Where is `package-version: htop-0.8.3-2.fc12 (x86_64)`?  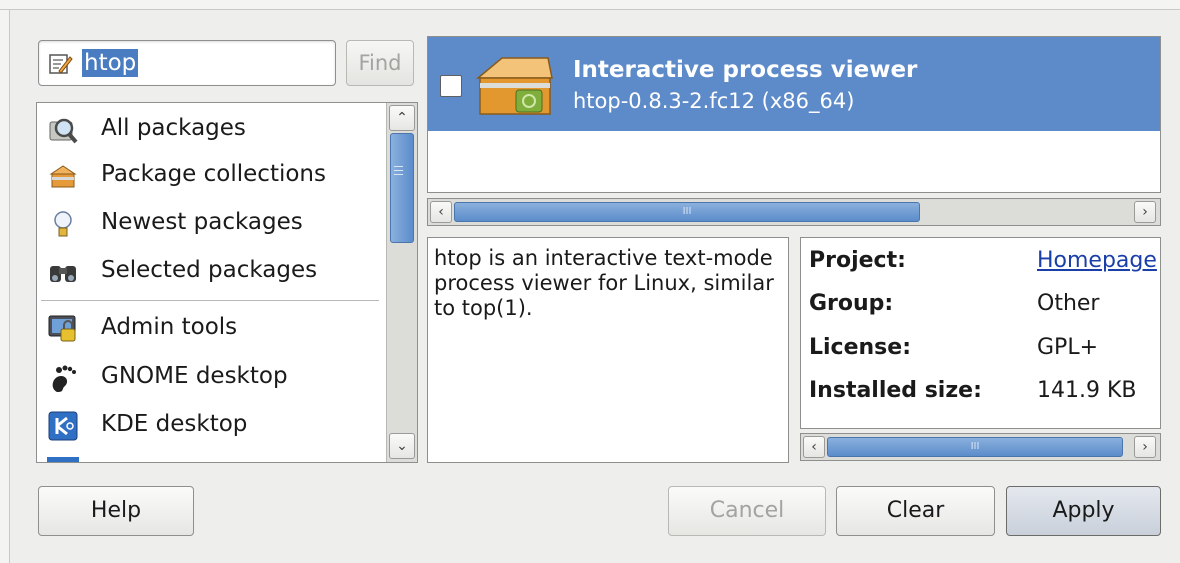 package-version: htop-0.8.3-2.fc12 (x86_64) is located at coordinates (714, 101).